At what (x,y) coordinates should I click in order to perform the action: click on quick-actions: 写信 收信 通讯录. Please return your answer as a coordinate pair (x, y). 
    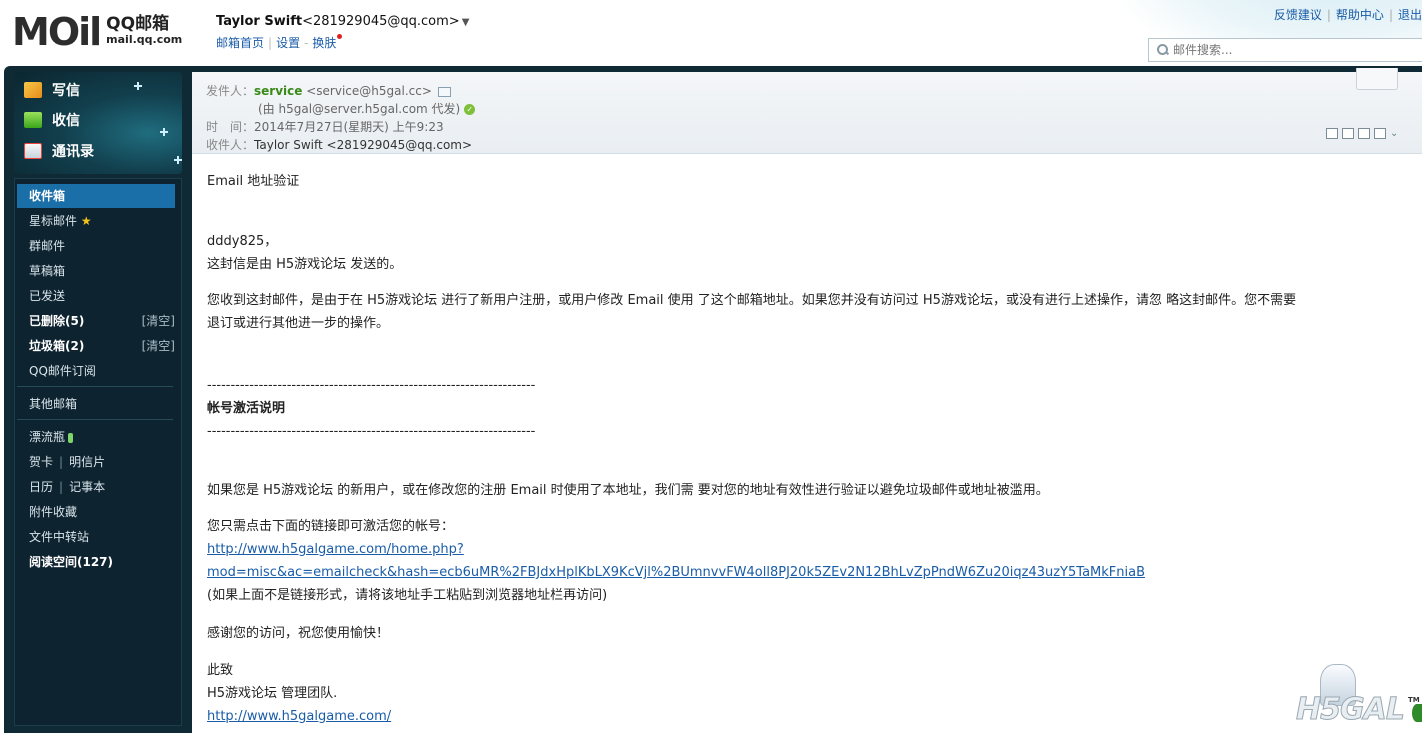
    Looking at the image, I should click on (98, 123).